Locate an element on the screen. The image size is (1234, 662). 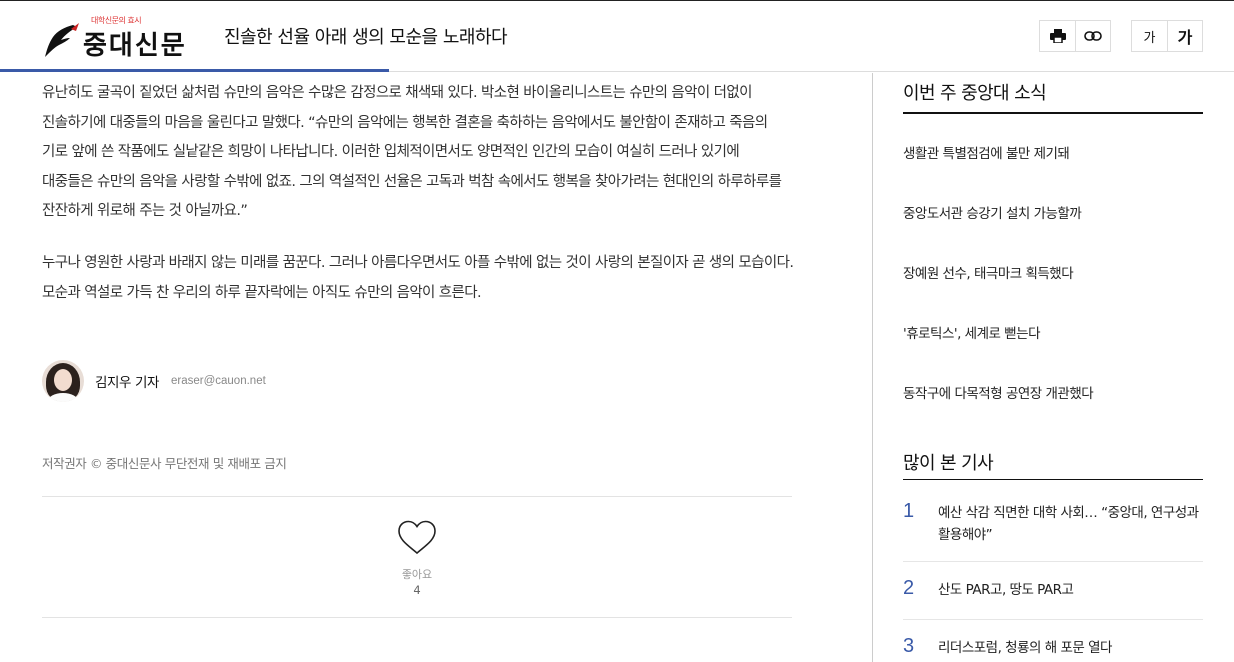
weekly-news-title: 이번 주 중앙대 소식 is located at coordinates (975, 93).